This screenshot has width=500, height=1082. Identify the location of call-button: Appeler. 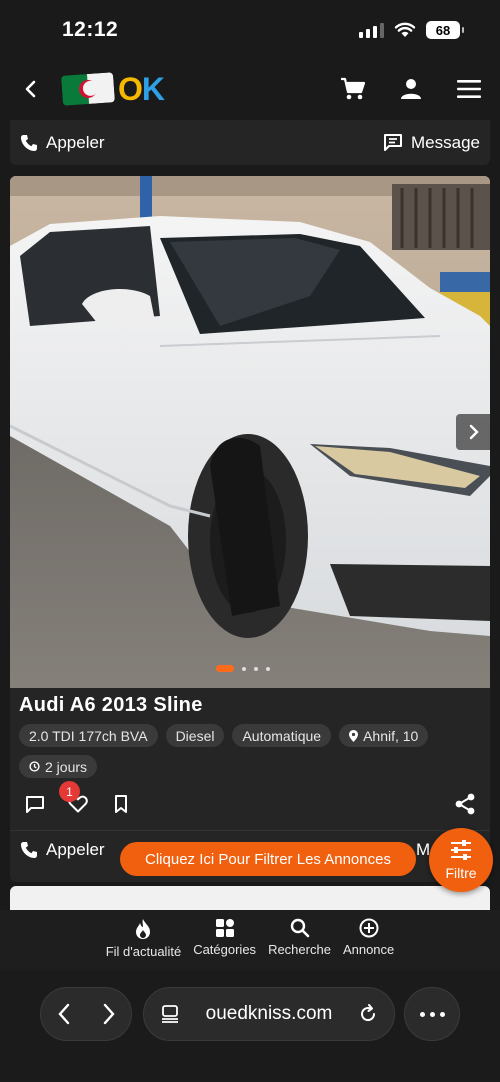
(62, 143).